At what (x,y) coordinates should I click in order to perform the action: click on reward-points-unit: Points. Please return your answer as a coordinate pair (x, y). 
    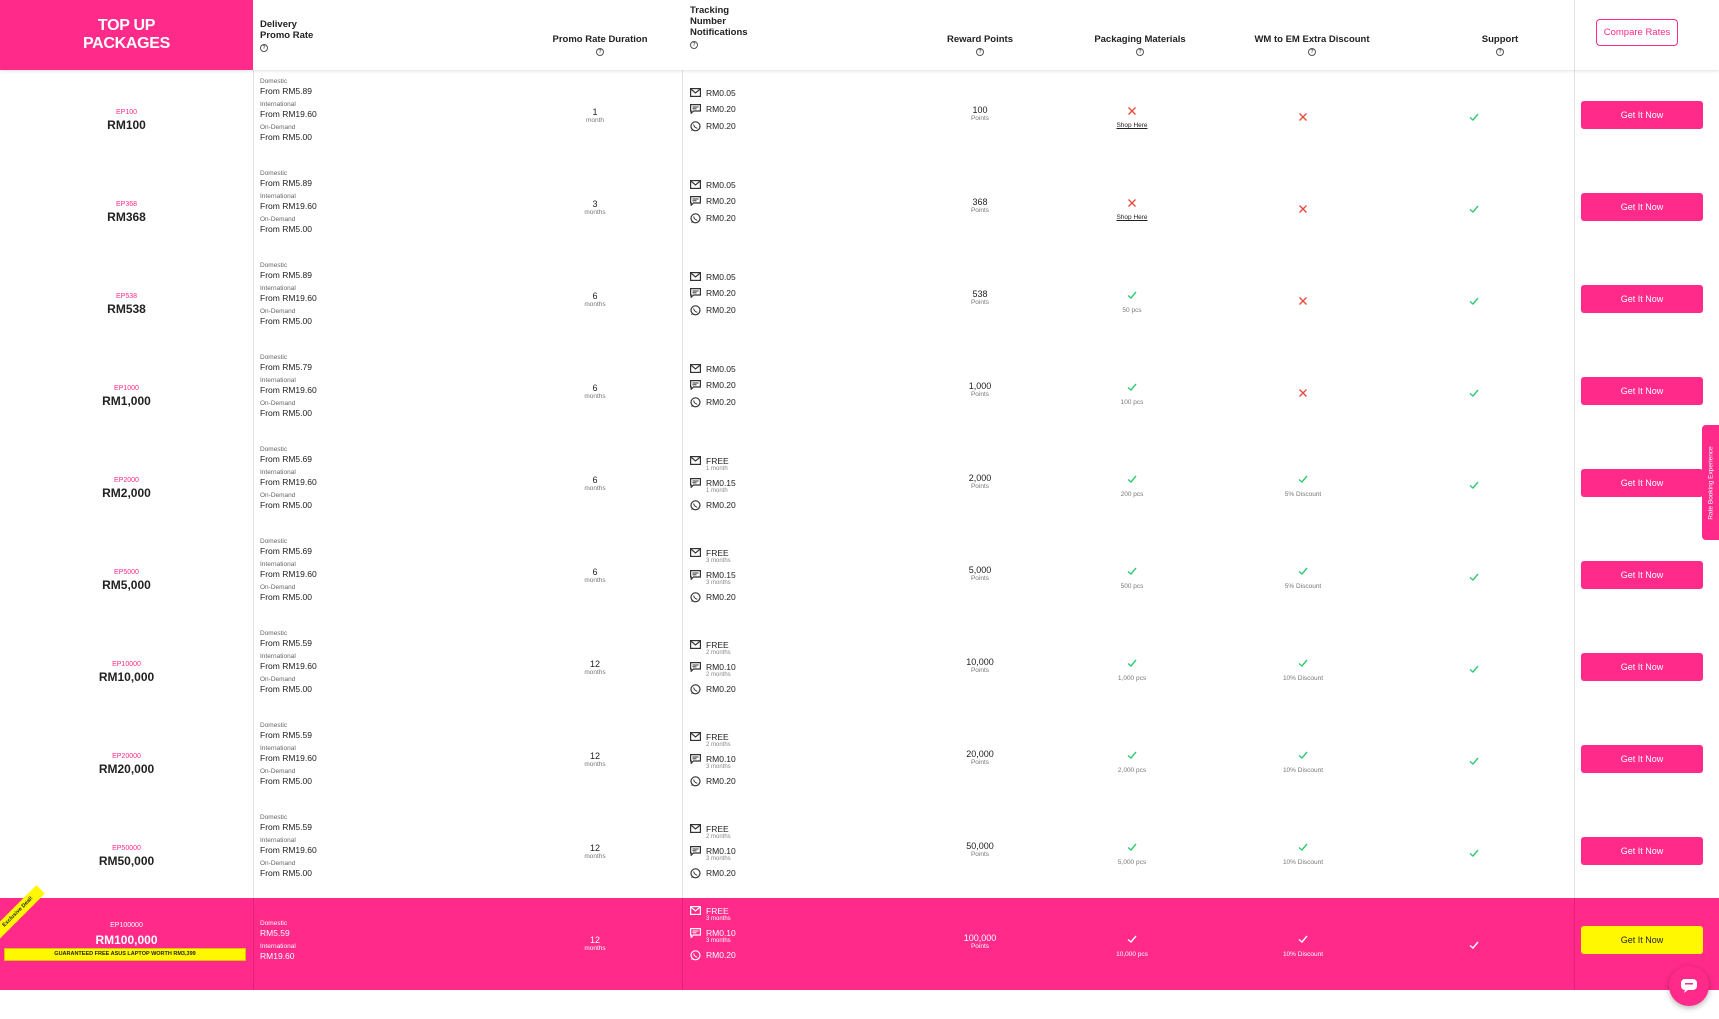
    Looking at the image, I should click on (980, 946).